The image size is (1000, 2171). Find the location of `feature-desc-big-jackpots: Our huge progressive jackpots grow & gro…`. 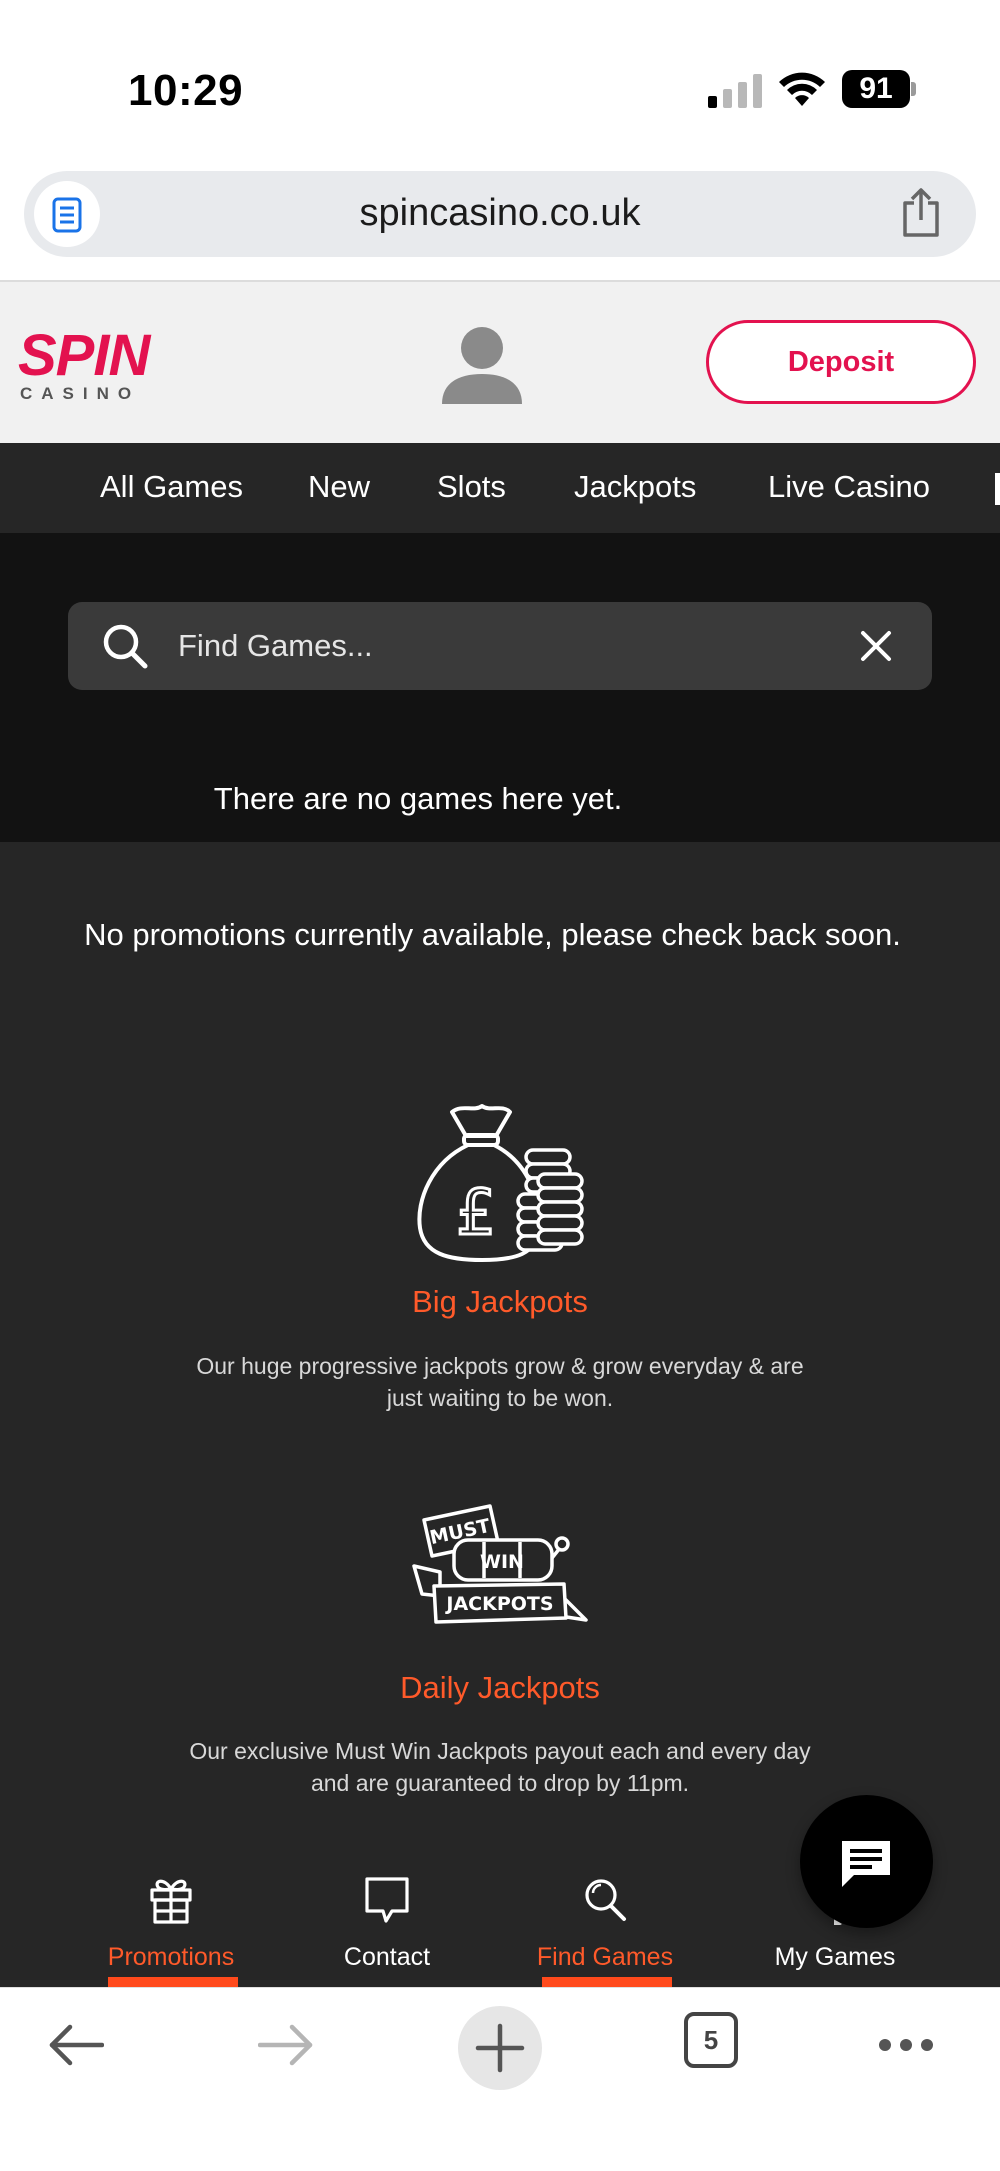

feature-desc-big-jackpots: Our huge progressive jackpots grow & gro… is located at coordinates (500, 1382).